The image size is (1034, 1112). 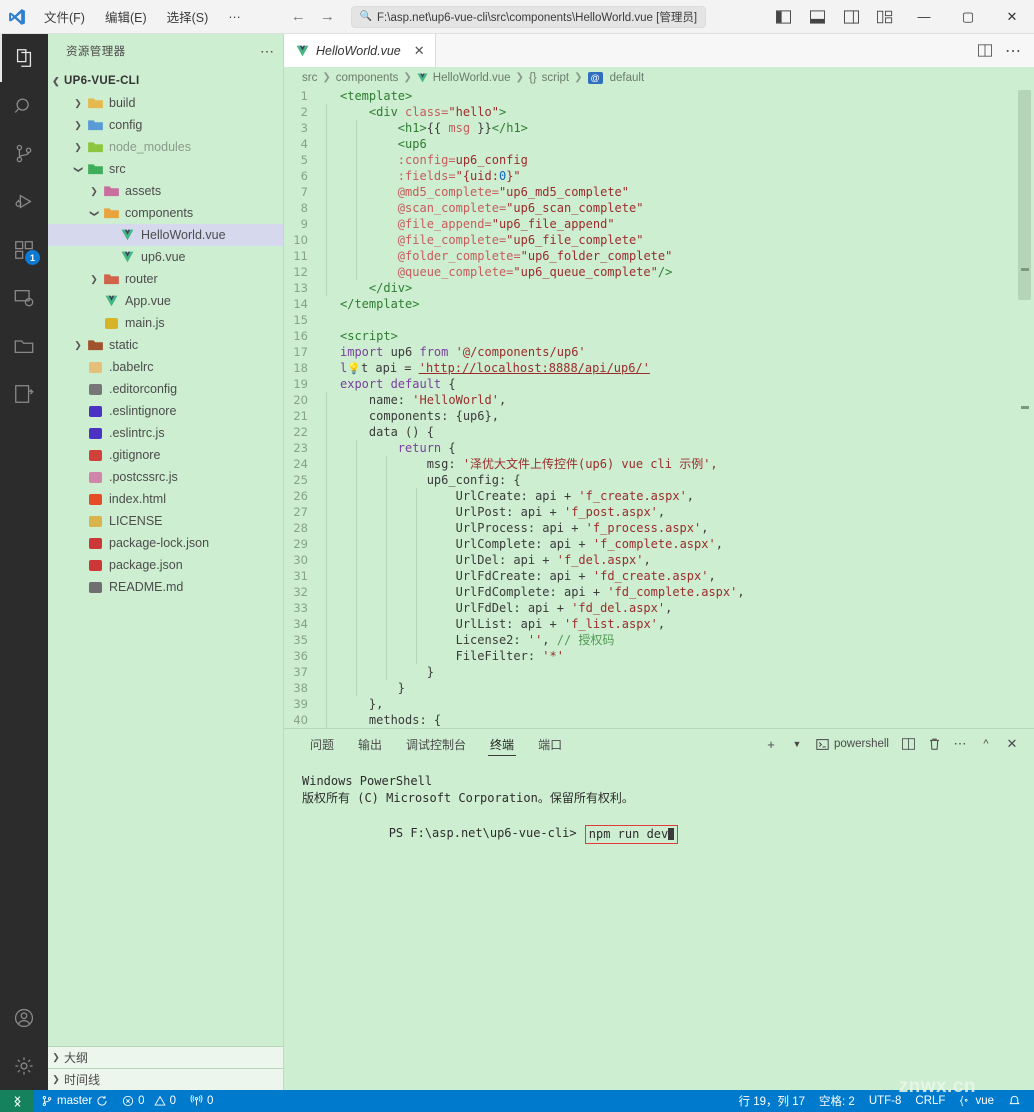 I want to click on breadcrumb-default: default, so click(x=627, y=78).